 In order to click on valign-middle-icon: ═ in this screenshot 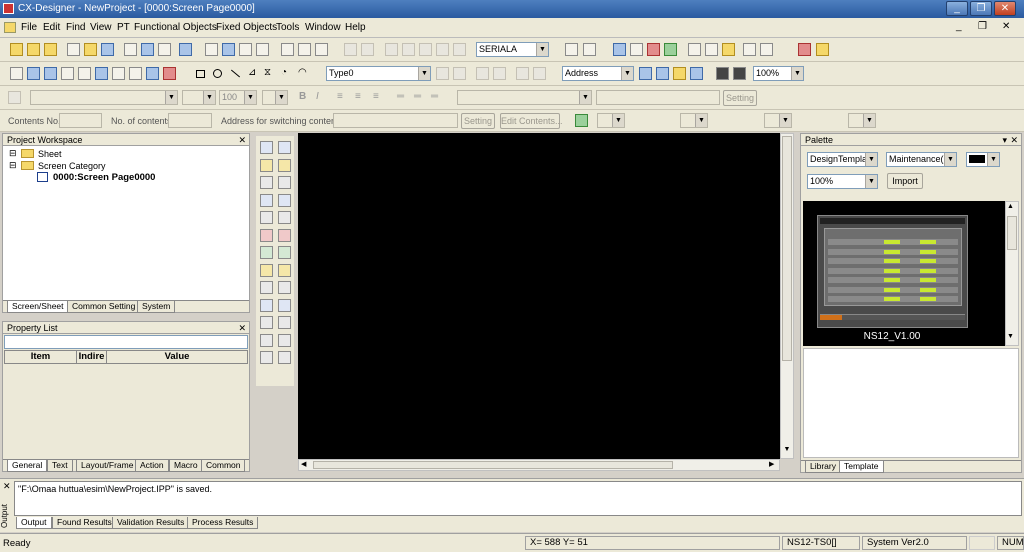, I will do `click(417, 96)`.